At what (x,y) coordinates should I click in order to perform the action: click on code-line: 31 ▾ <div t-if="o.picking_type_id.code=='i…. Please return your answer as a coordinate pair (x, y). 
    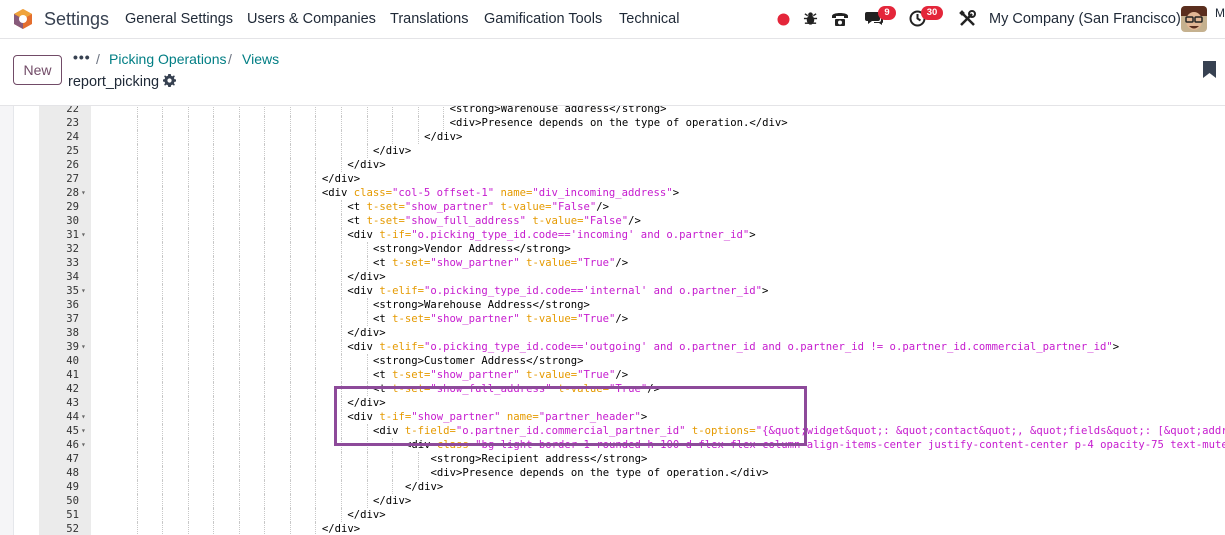
    Looking at the image, I should click on (619, 235).